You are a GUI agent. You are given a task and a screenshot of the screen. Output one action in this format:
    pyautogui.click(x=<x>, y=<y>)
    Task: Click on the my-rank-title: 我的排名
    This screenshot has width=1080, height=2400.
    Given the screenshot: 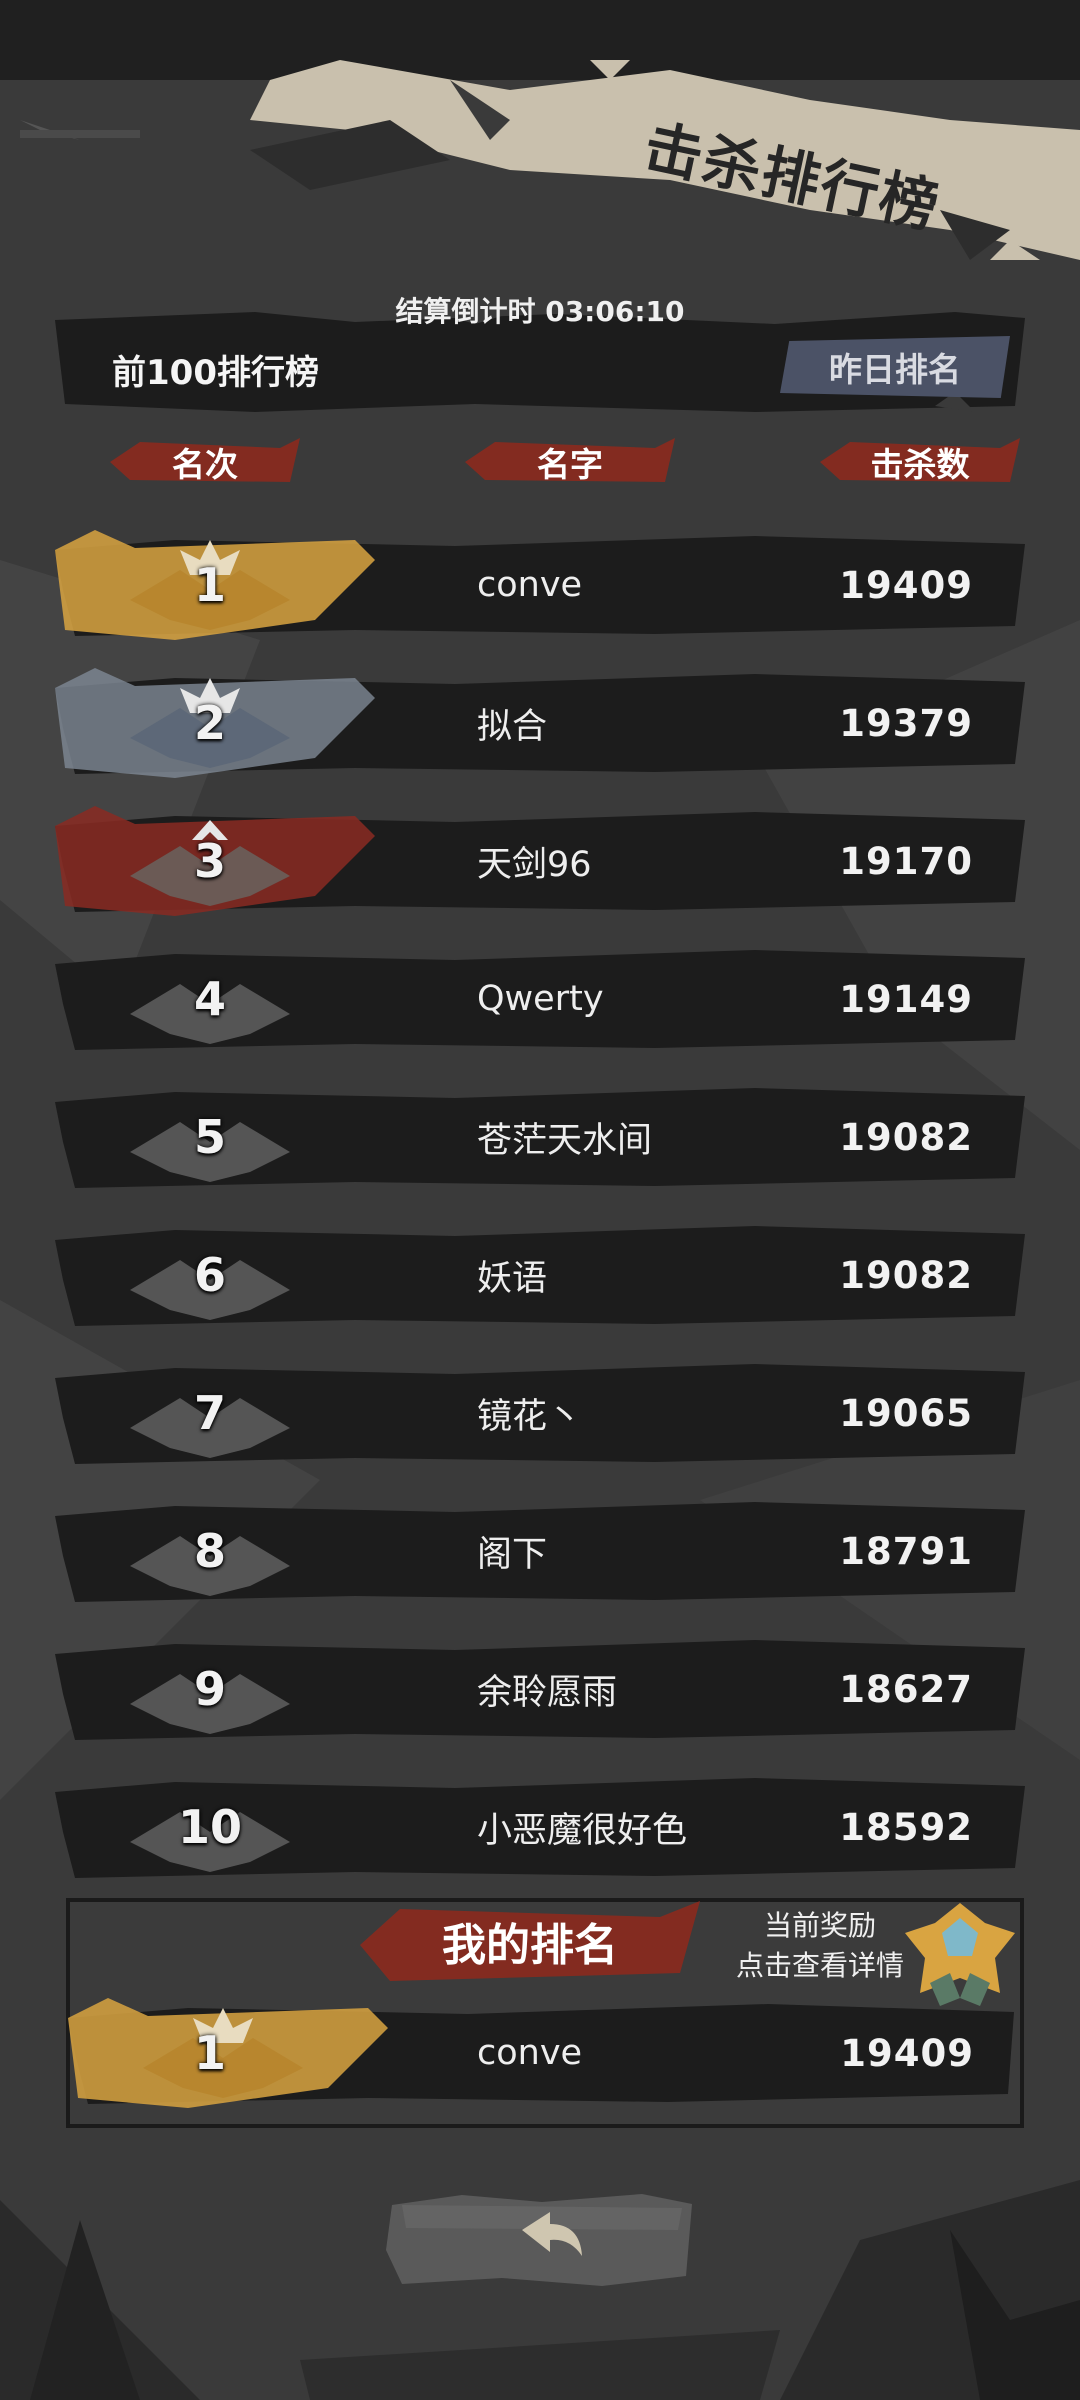 What is the action you would take?
    pyautogui.click(x=530, y=1945)
    